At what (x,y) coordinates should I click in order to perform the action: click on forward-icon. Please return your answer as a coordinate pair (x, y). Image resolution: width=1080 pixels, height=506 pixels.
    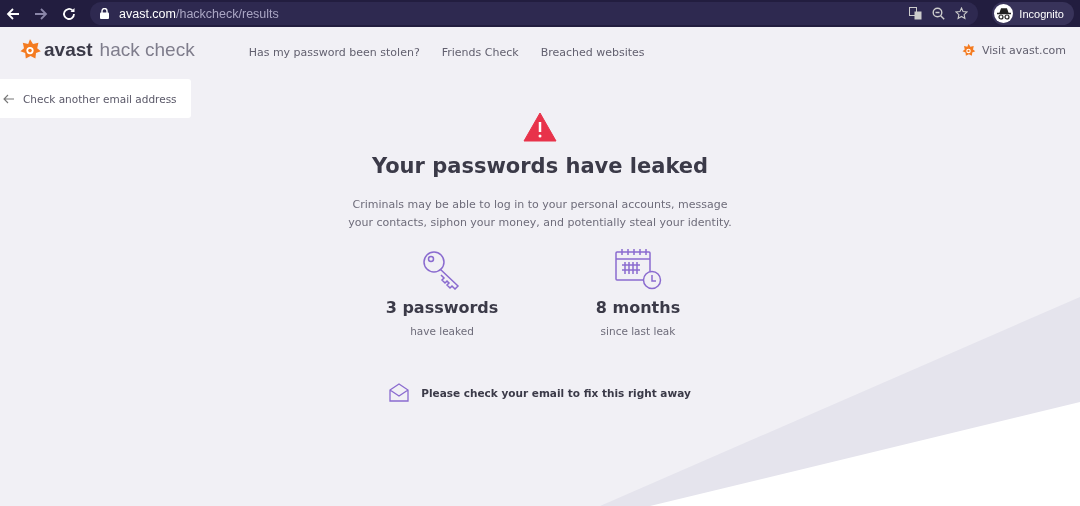
    Looking at the image, I should click on (41, 13).